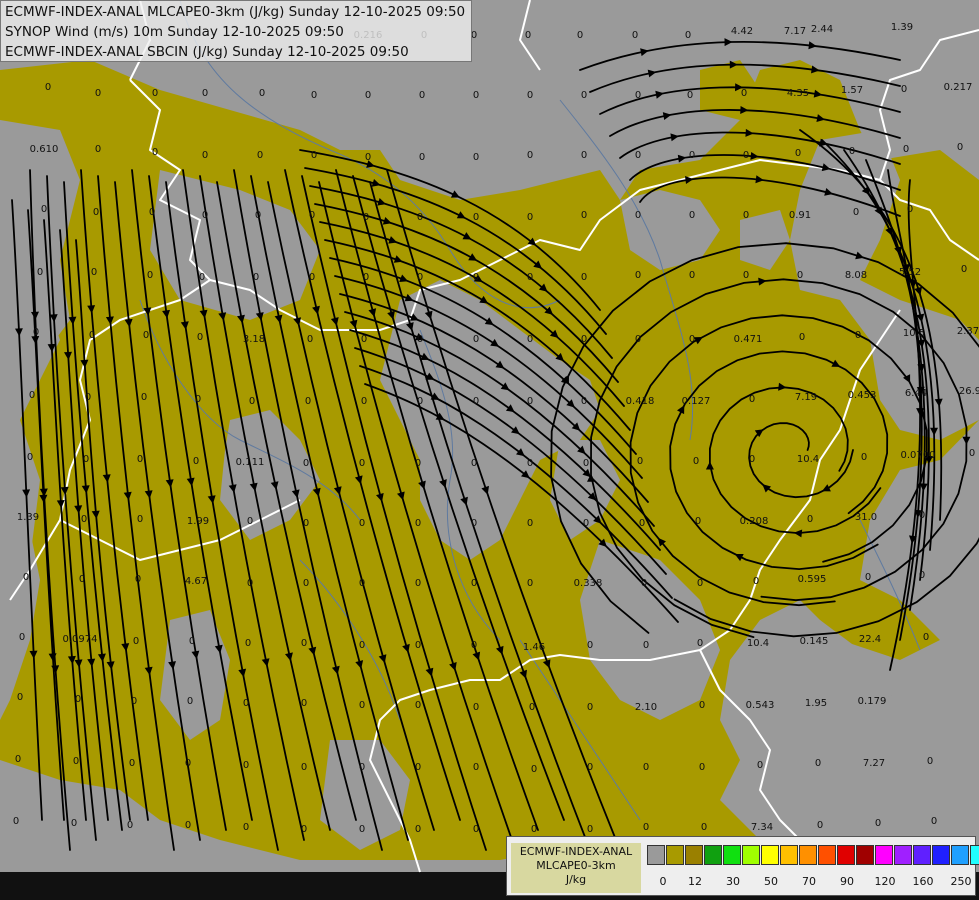 This screenshot has width=979, height=900. Describe the element at coordinates (812, 579) in the screenshot. I see `value-label: 0.595` at that location.